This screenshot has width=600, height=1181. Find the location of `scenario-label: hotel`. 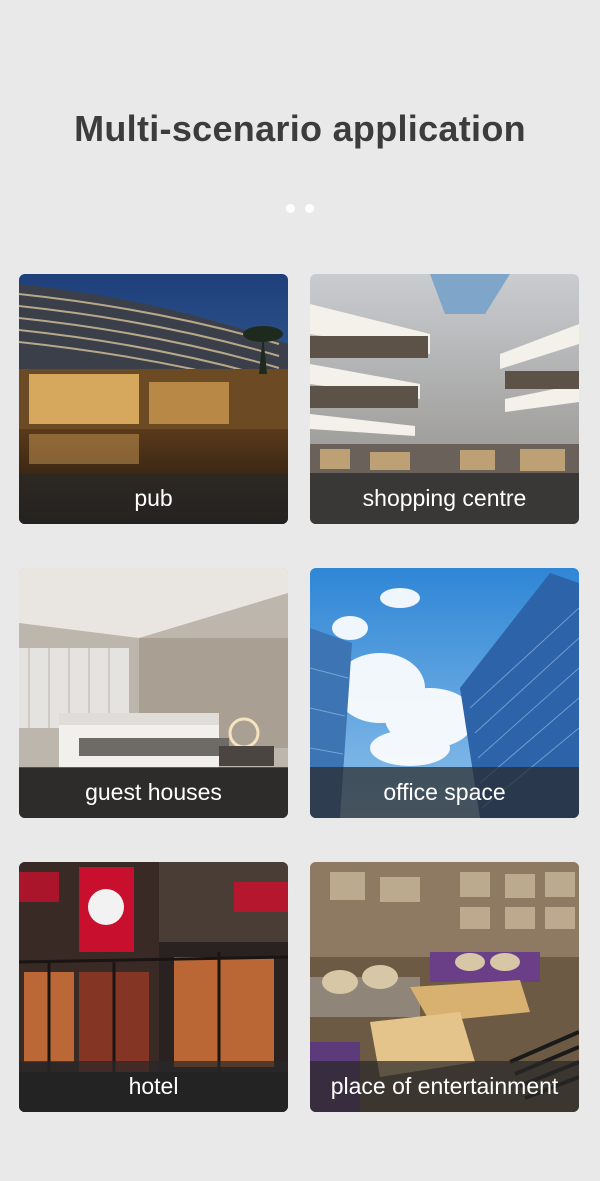

scenario-label: hotel is located at coordinates (153, 1086).